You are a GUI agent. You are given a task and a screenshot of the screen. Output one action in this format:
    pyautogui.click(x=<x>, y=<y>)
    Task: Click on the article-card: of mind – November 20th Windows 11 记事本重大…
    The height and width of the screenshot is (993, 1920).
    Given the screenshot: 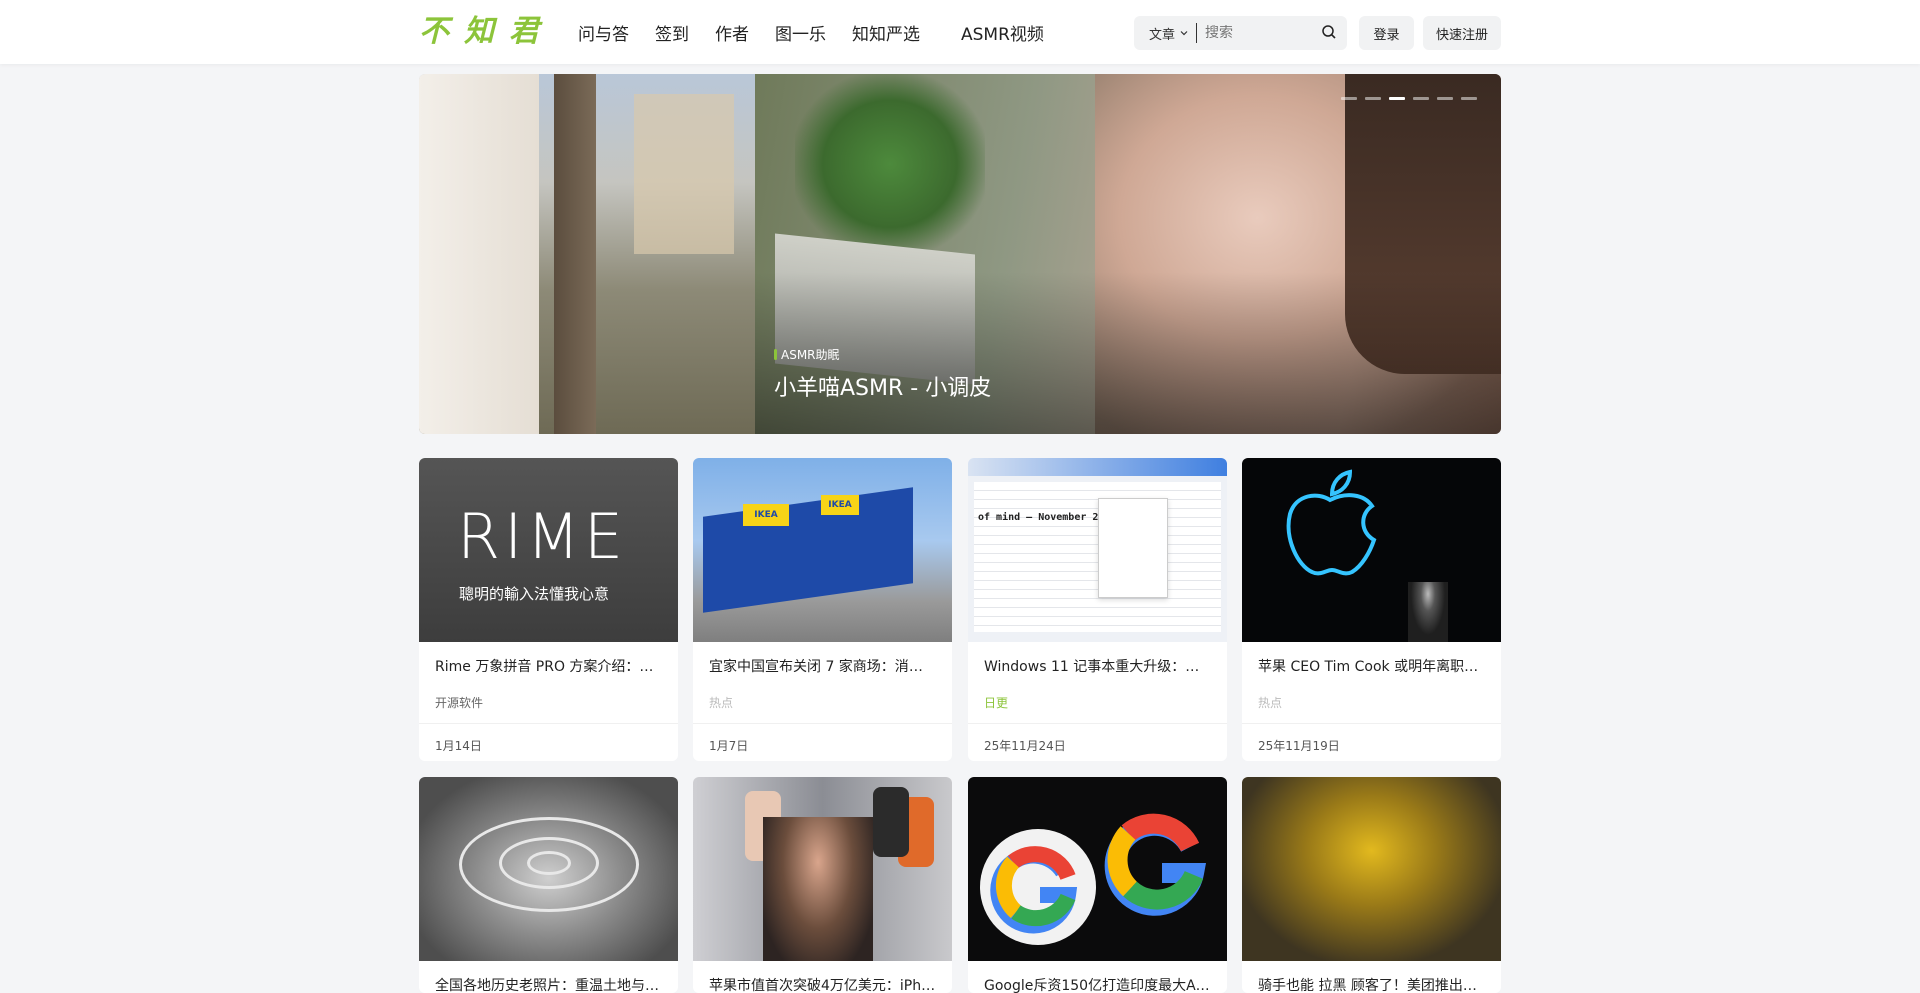 What is the action you would take?
    pyautogui.click(x=1097, y=609)
    